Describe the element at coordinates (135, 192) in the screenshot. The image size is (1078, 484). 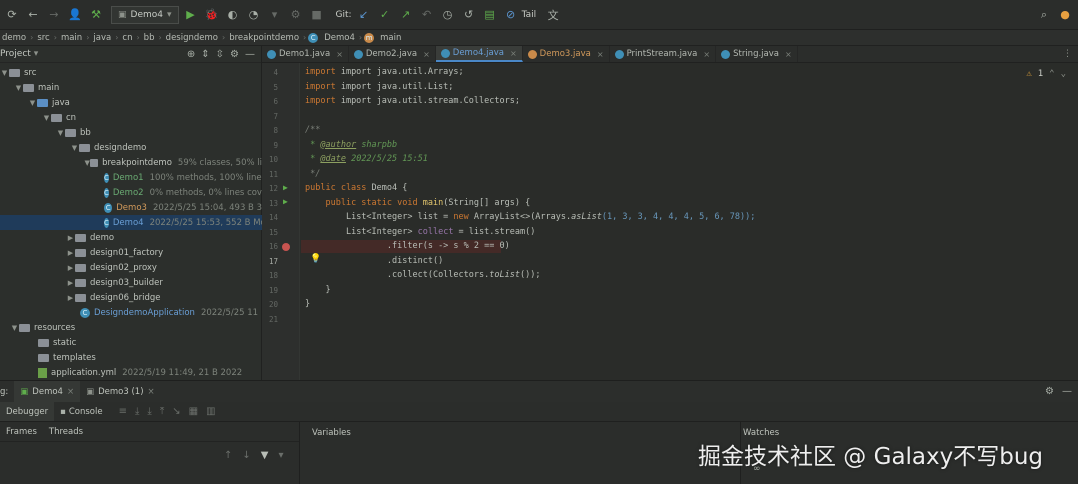
I see `tree-item-demo2: C Demo2 0% methods, 0% lines cover` at that location.